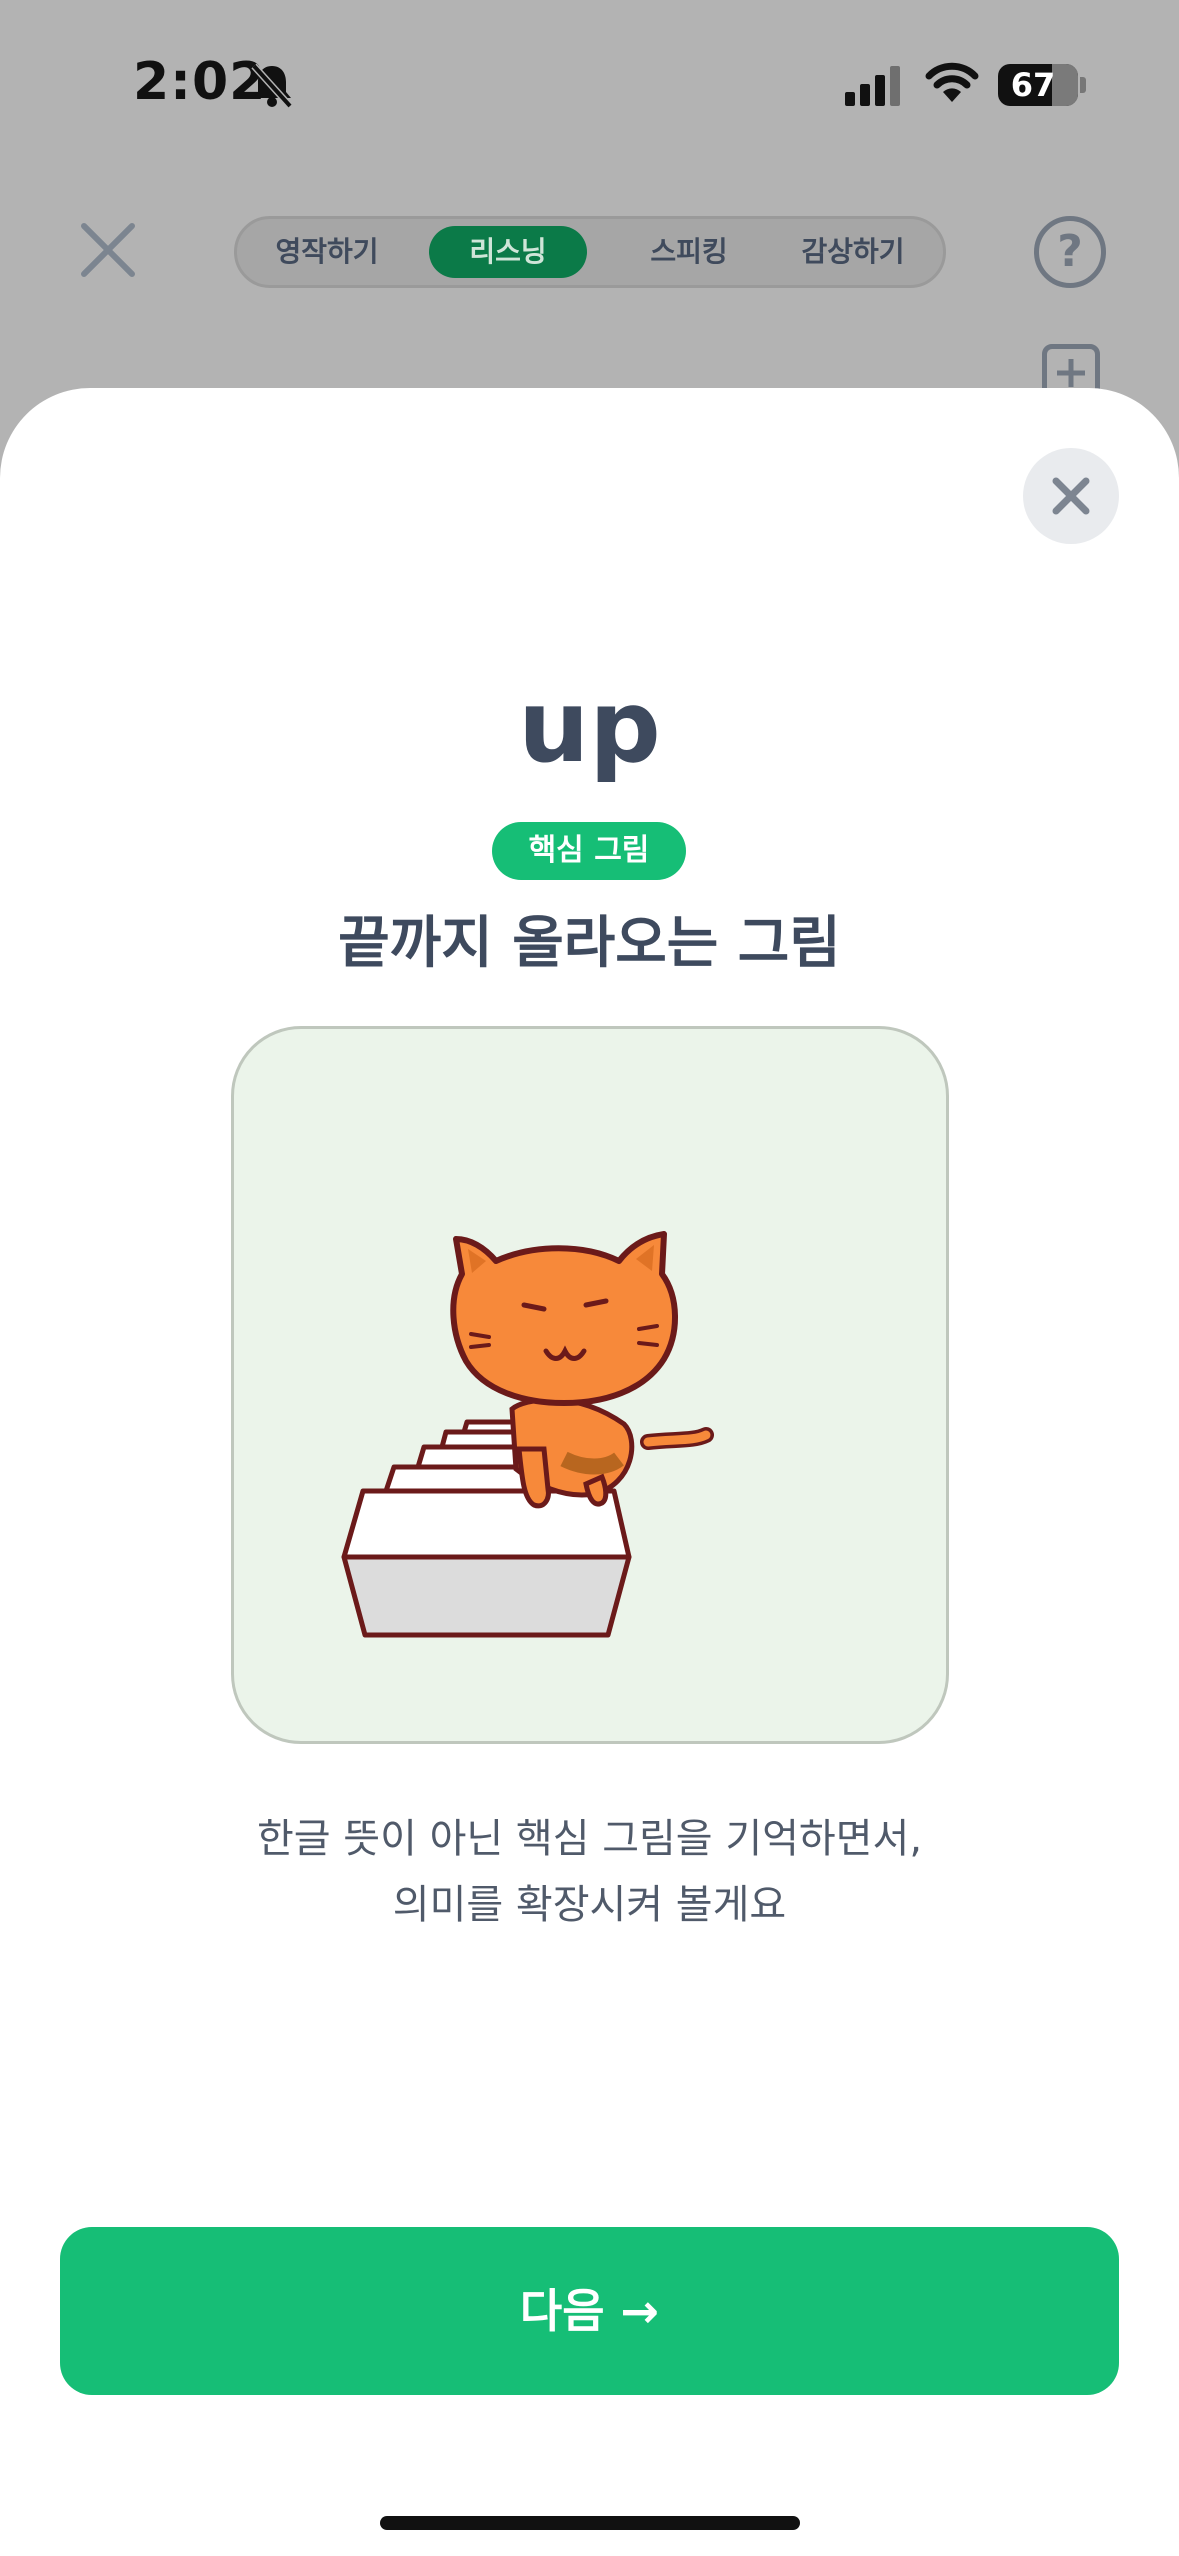 The height and width of the screenshot is (2556, 1179). Describe the element at coordinates (200, 82) in the screenshot. I see `status-time: 2:02` at that location.